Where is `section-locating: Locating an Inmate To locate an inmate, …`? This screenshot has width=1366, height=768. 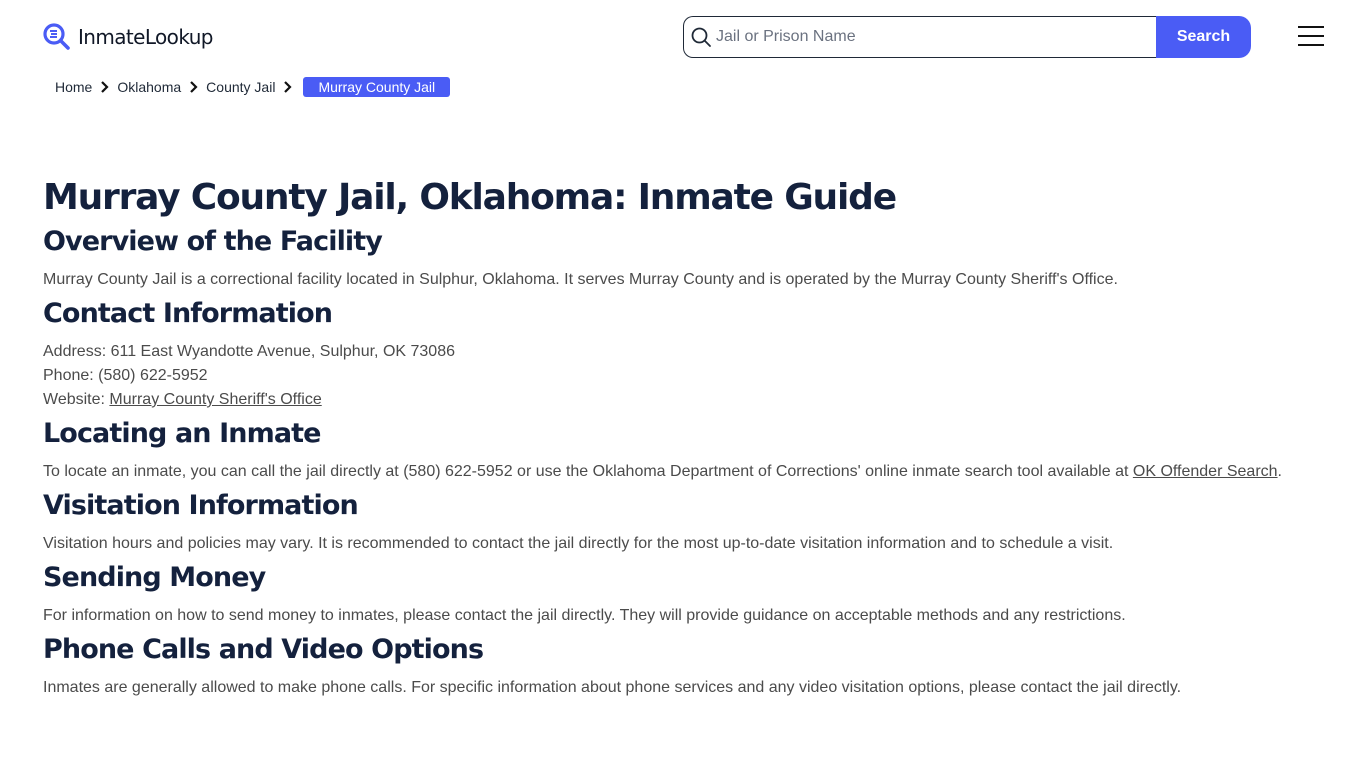
section-locating: Locating an Inmate To locate an inmate, … is located at coordinates (683, 450).